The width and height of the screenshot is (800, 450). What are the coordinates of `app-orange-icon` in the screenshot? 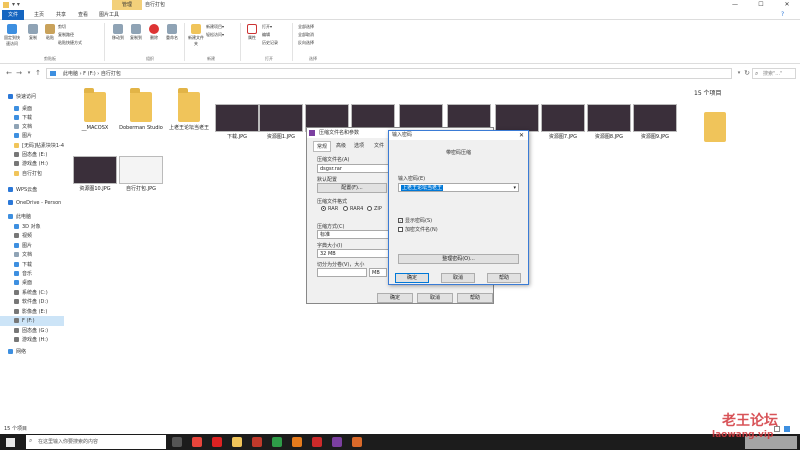 It's located at (357, 442).